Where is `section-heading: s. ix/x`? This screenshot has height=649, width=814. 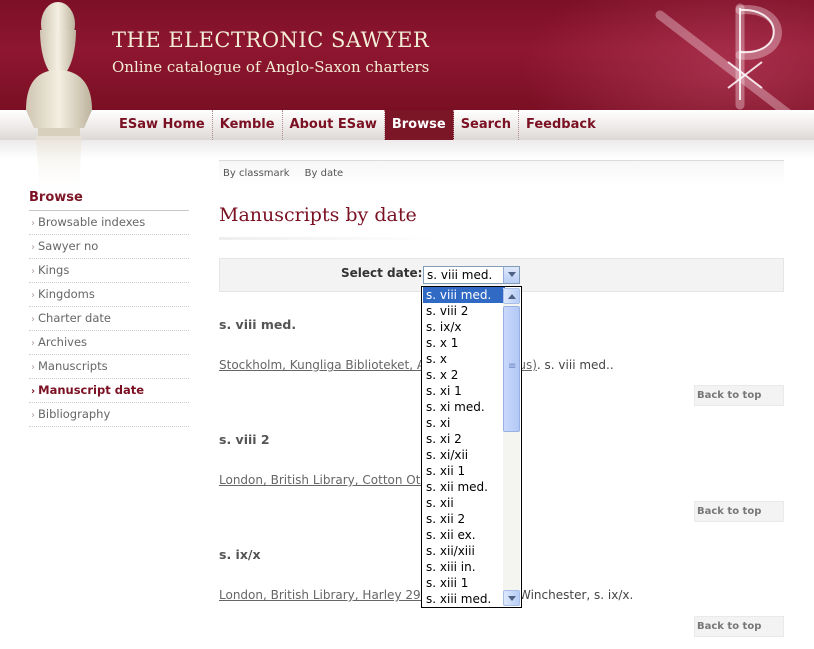
section-heading: s. ix/x is located at coordinates (240, 554).